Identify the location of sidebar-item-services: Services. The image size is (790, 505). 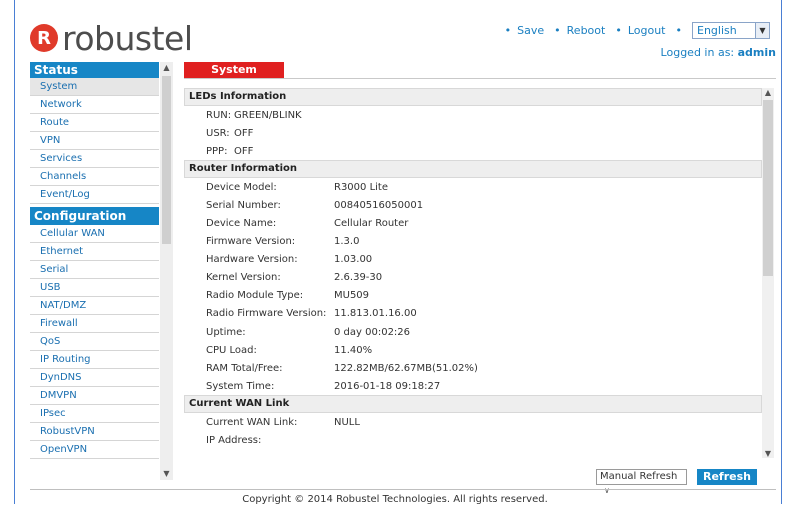
(94, 159).